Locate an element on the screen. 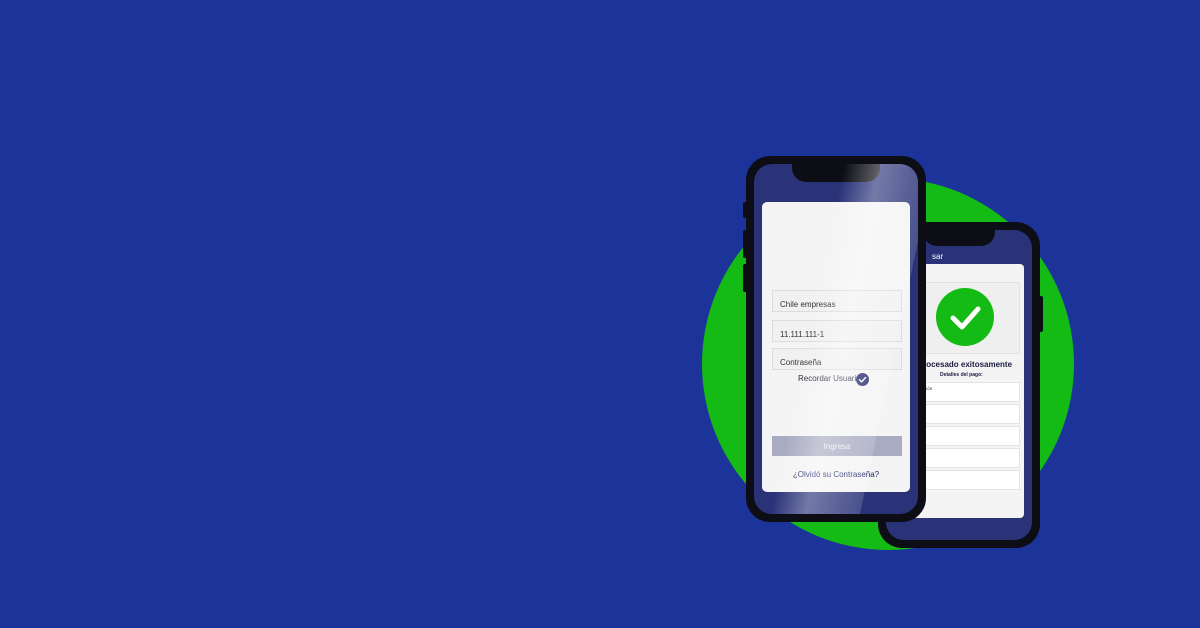 The height and width of the screenshot is (628, 1200). ingresa-button: Ingresa is located at coordinates (837, 446).